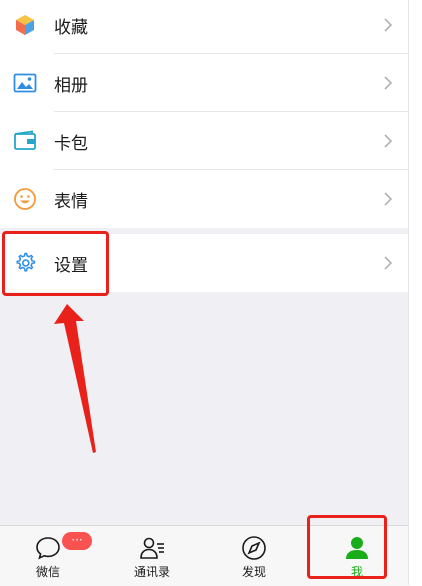  Describe the element at coordinates (253, 572) in the screenshot. I see `tab-label: 发现` at that location.